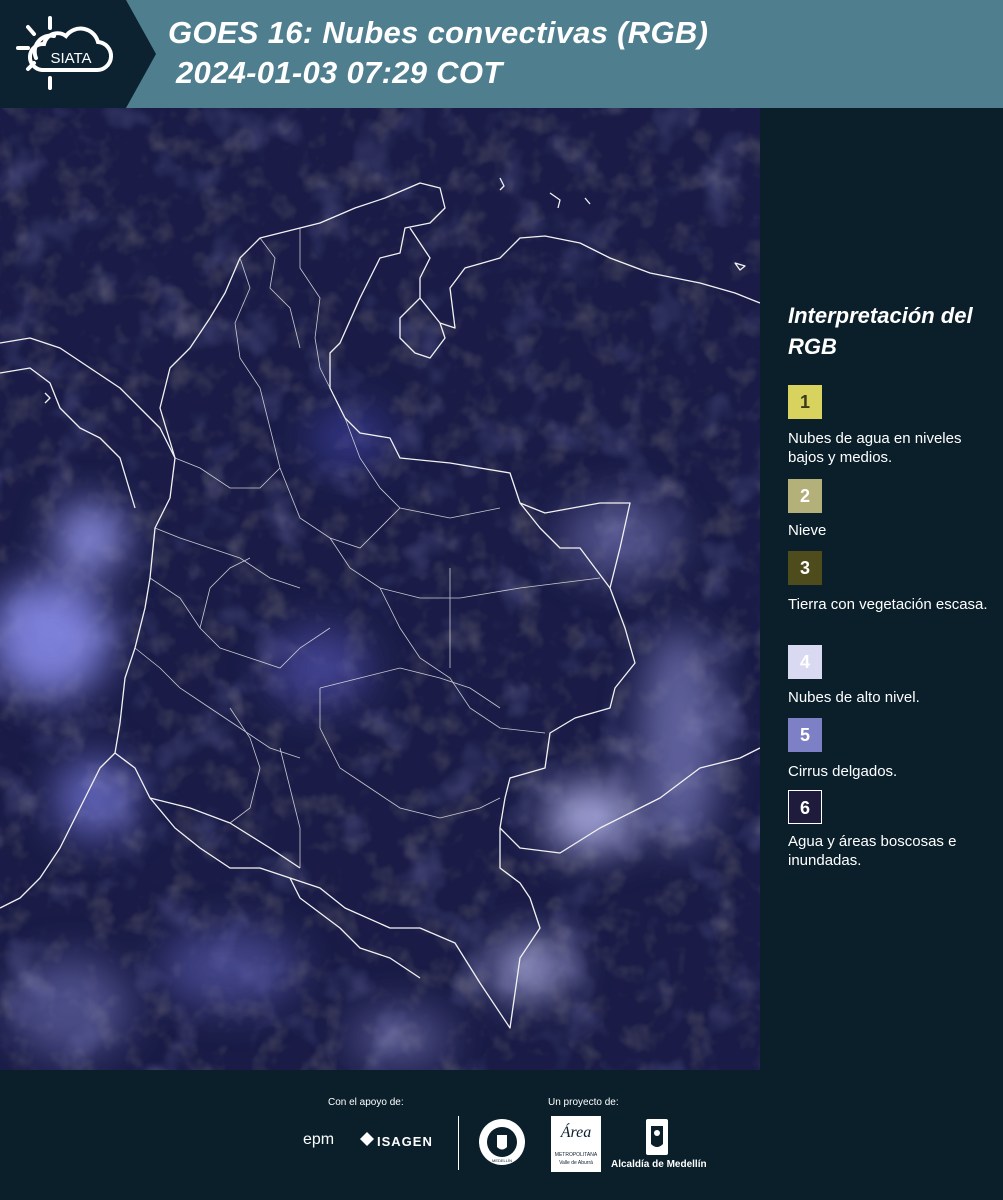 This screenshot has height=1200, width=1003. I want to click on legend-swatch-3: 3, so click(805, 568).